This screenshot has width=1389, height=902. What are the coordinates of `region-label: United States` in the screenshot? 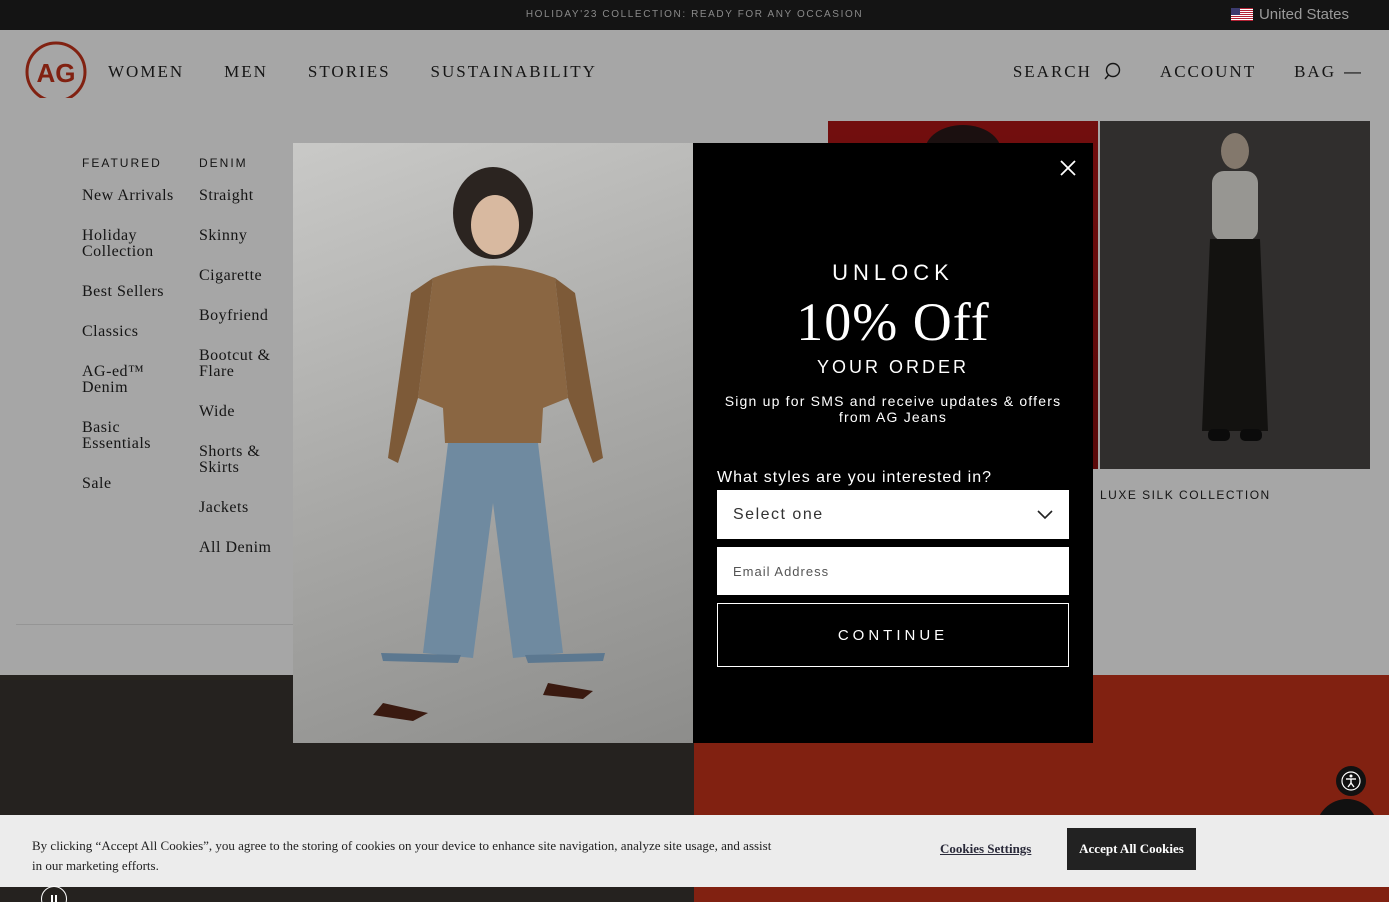 It's located at (1303, 14).